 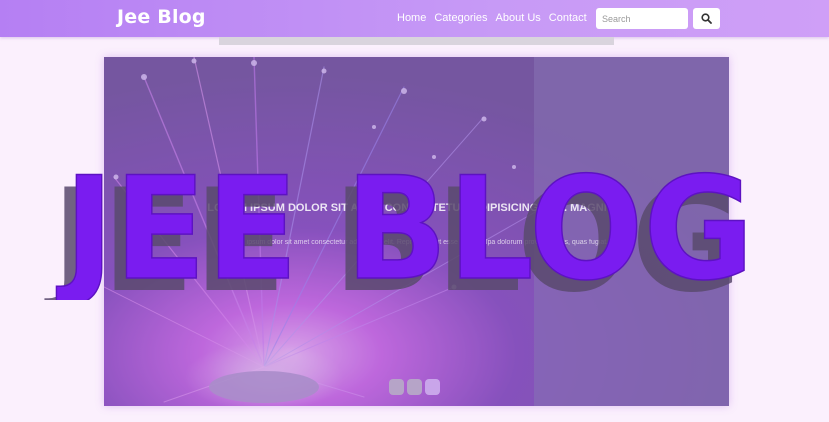 I want to click on carousel-indicators, so click(x=414, y=387).